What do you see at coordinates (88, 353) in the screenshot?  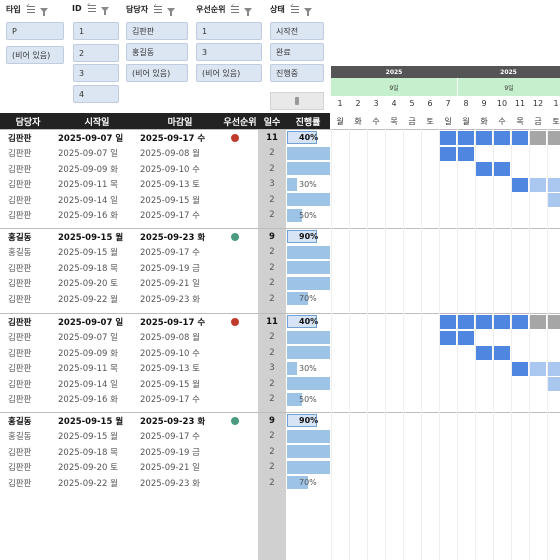 I see `start-date-cell: 2025-09-09 화` at bounding box center [88, 353].